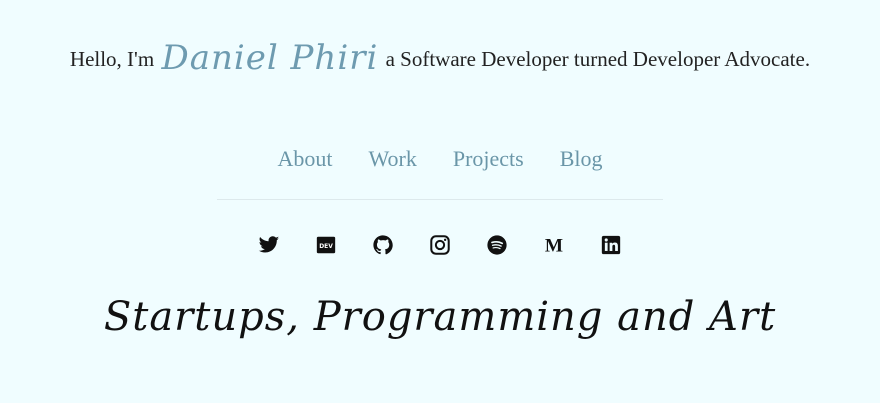 Image resolution: width=880 pixels, height=403 pixels. What do you see at coordinates (440, 199) in the screenshot?
I see `nav-divider` at bounding box center [440, 199].